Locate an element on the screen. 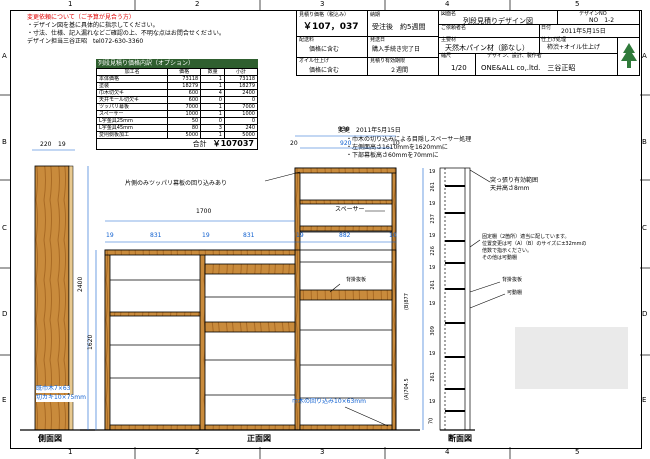 This screenshot has width=650, height=459. dim-19: 19 is located at coordinates (62, 144).